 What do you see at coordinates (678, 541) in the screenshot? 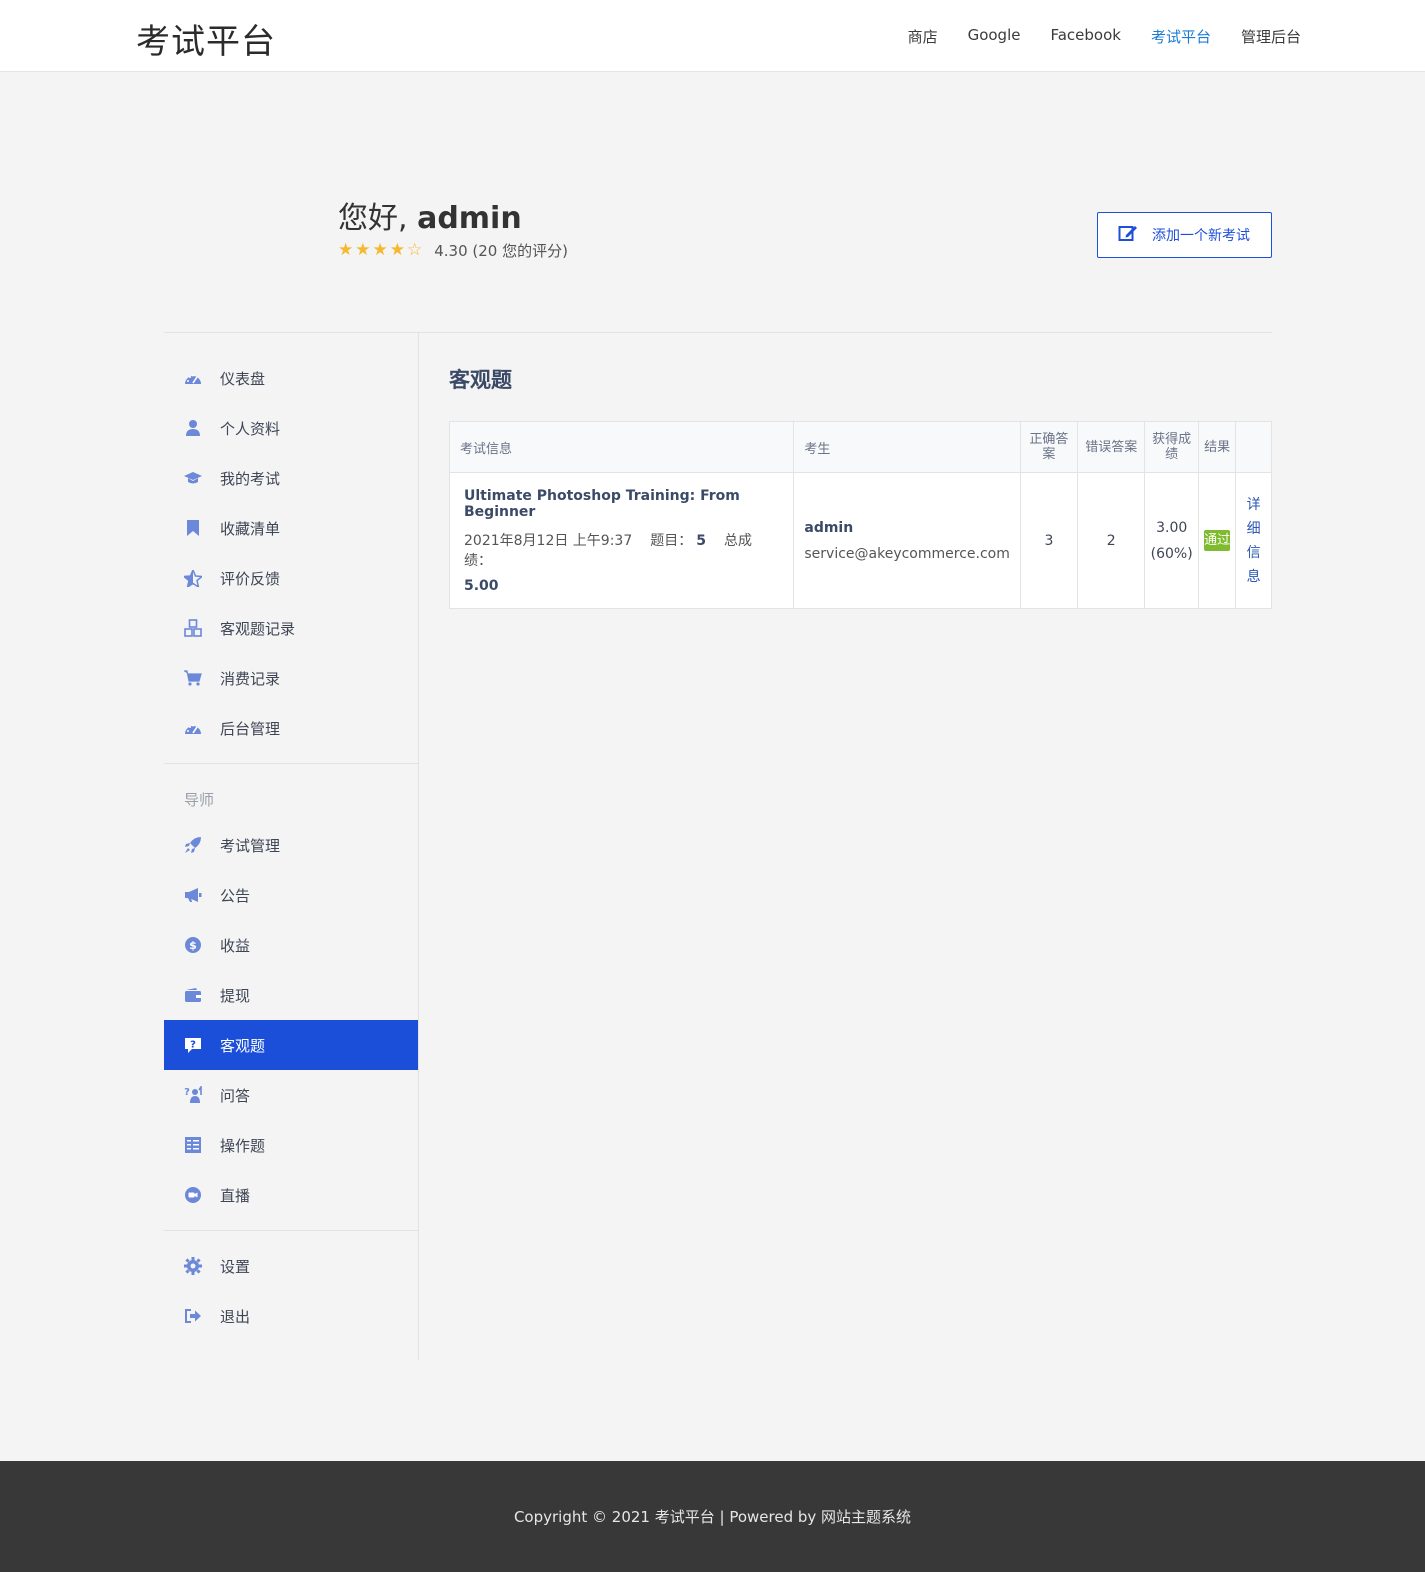
I see `questions-info: 题目： 5` at bounding box center [678, 541].